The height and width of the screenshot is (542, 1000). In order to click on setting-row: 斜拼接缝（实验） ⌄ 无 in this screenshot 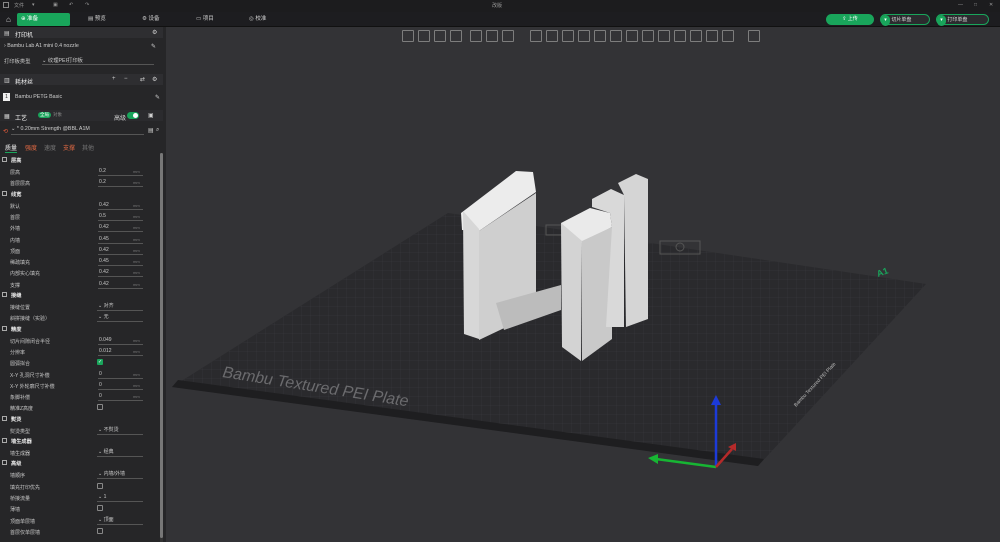, I will do `click(80, 317)`.